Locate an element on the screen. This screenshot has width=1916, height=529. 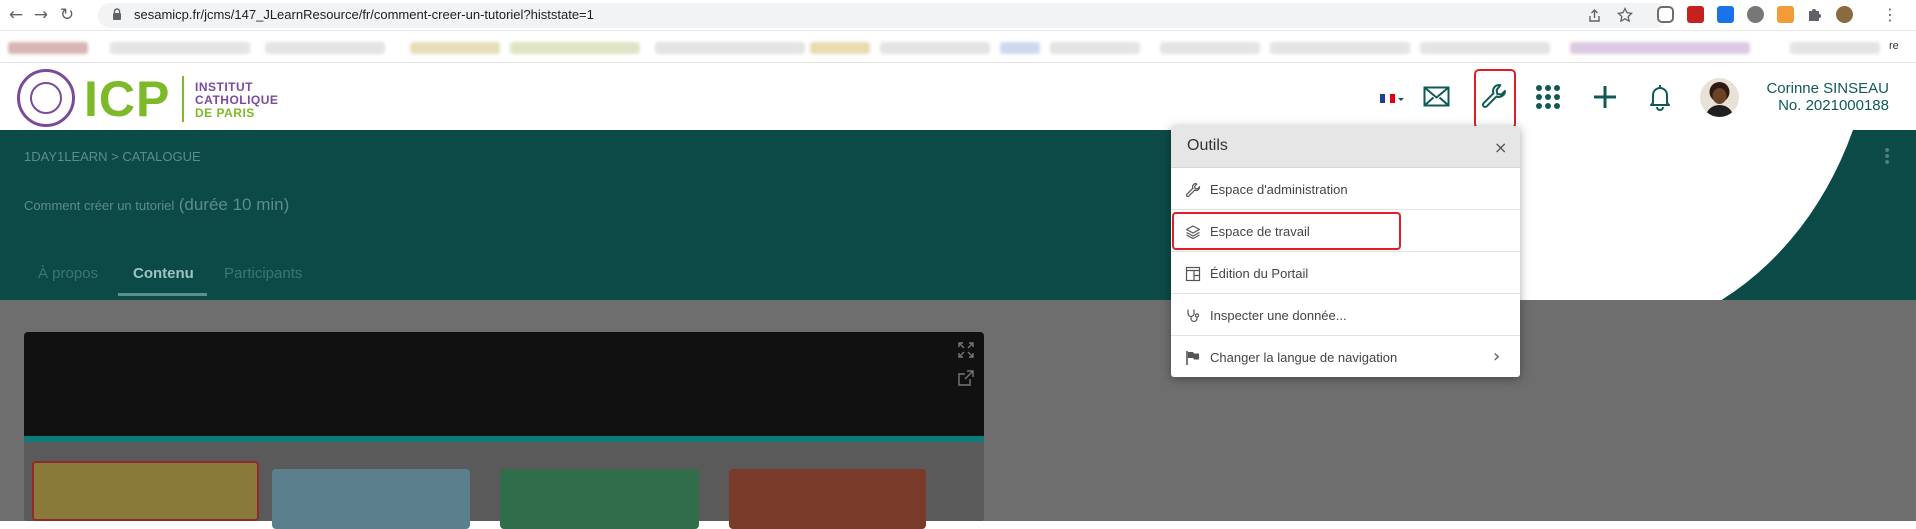
menu-item-label: Espace d'administration is located at coordinates (1279, 189).